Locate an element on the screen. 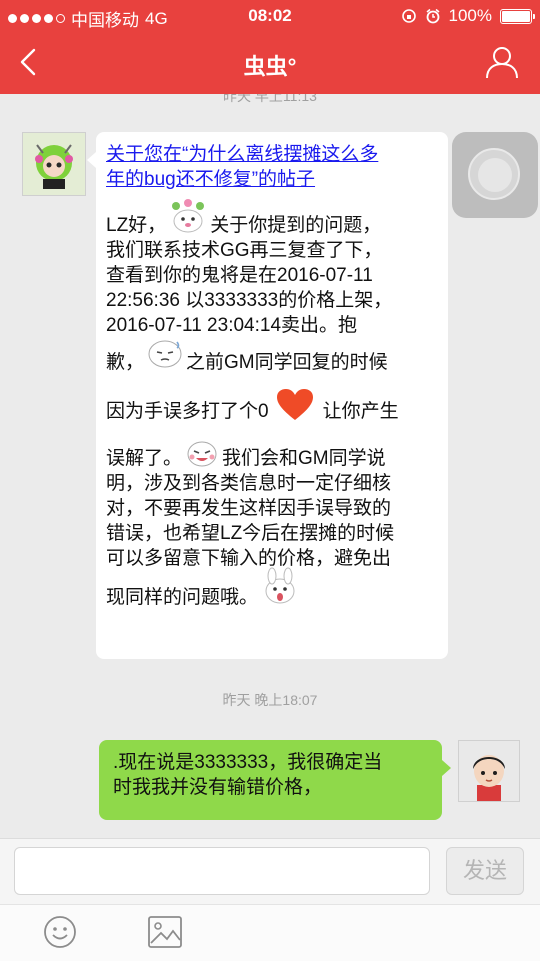 This screenshot has height=961, width=540. message-fragment: 我们会和GM同学说 is located at coordinates (304, 458).